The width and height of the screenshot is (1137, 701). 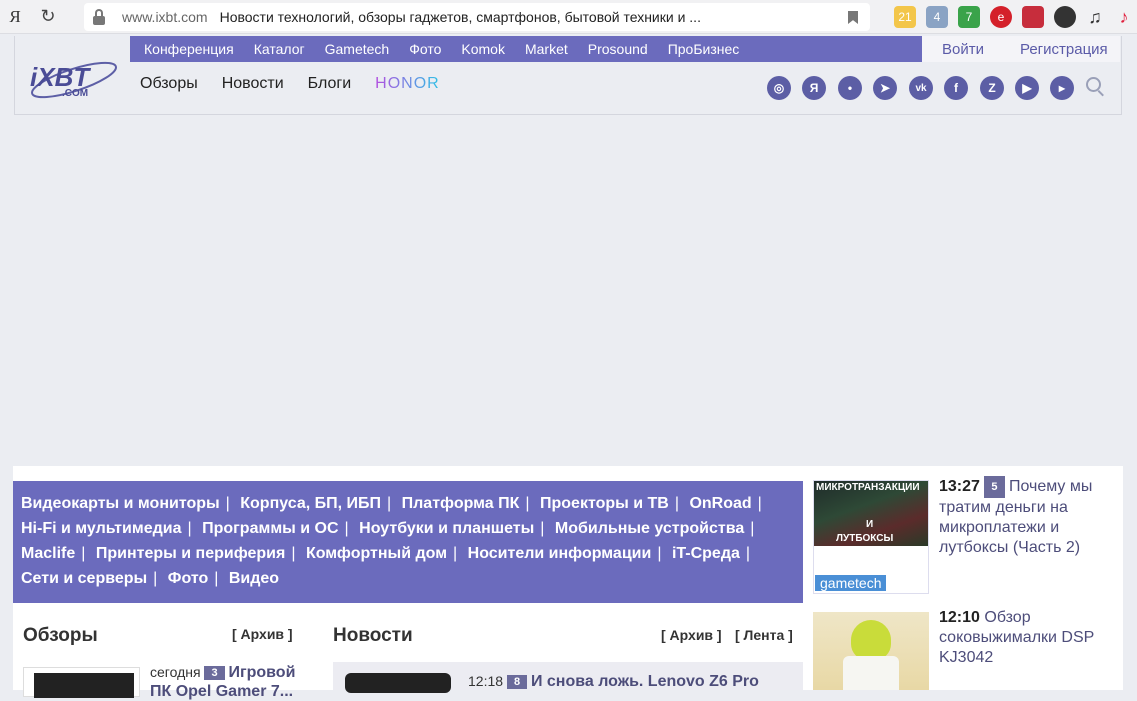 What do you see at coordinates (169, 84) in the screenshot?
I see `nav-reviews: Обзоры` at bounding box center [169, 84].